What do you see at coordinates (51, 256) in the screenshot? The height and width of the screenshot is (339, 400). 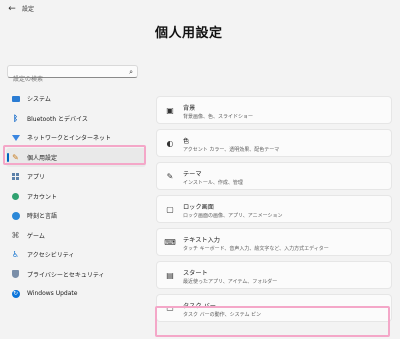 I see `sidebar-item-label: アクセシビリティ` at bounding box center [51, 256].